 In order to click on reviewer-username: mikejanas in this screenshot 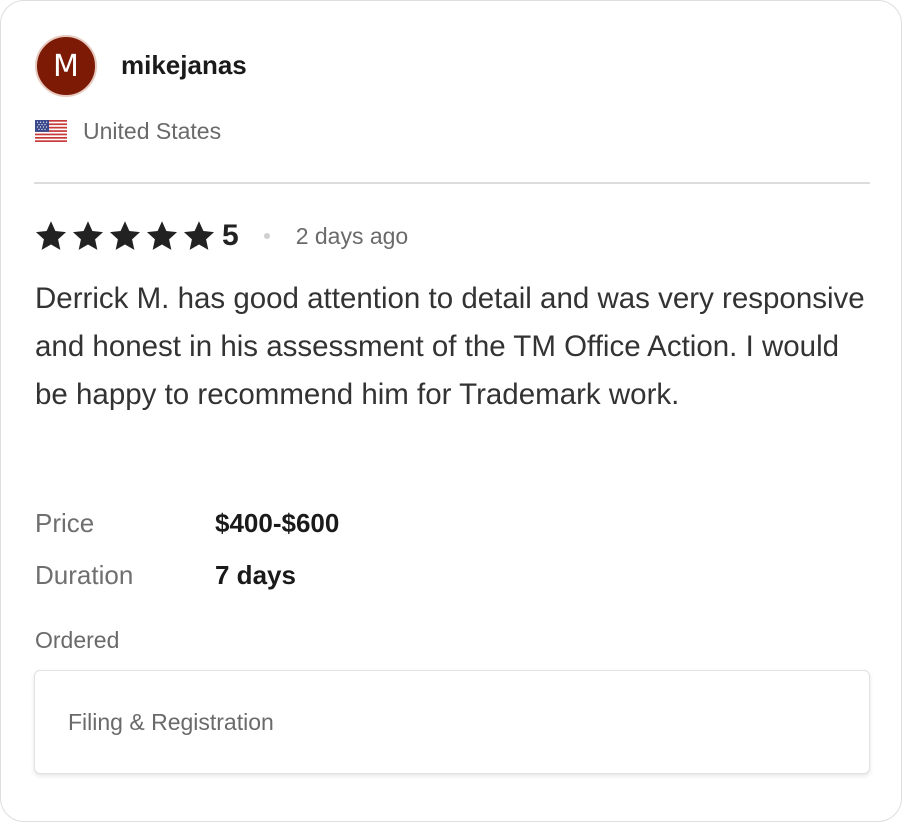, I will do `click(184, 65)`.